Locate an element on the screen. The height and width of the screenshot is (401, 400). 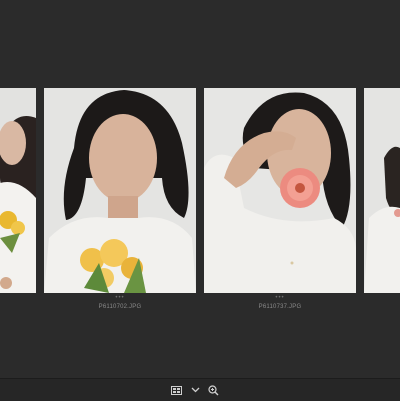
zoom-in-icon is located at coordinates (213, 390).